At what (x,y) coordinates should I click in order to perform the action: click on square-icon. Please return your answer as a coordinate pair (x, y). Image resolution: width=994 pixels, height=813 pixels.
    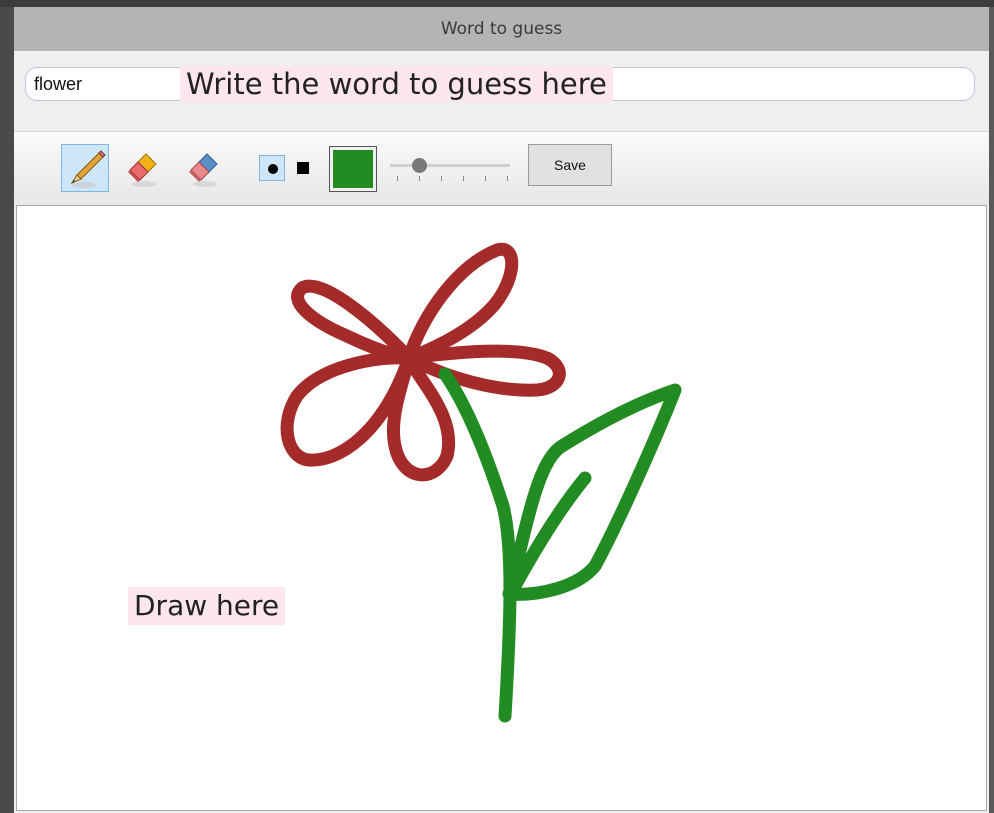
    Looking at the image, I should click on (303, 168).